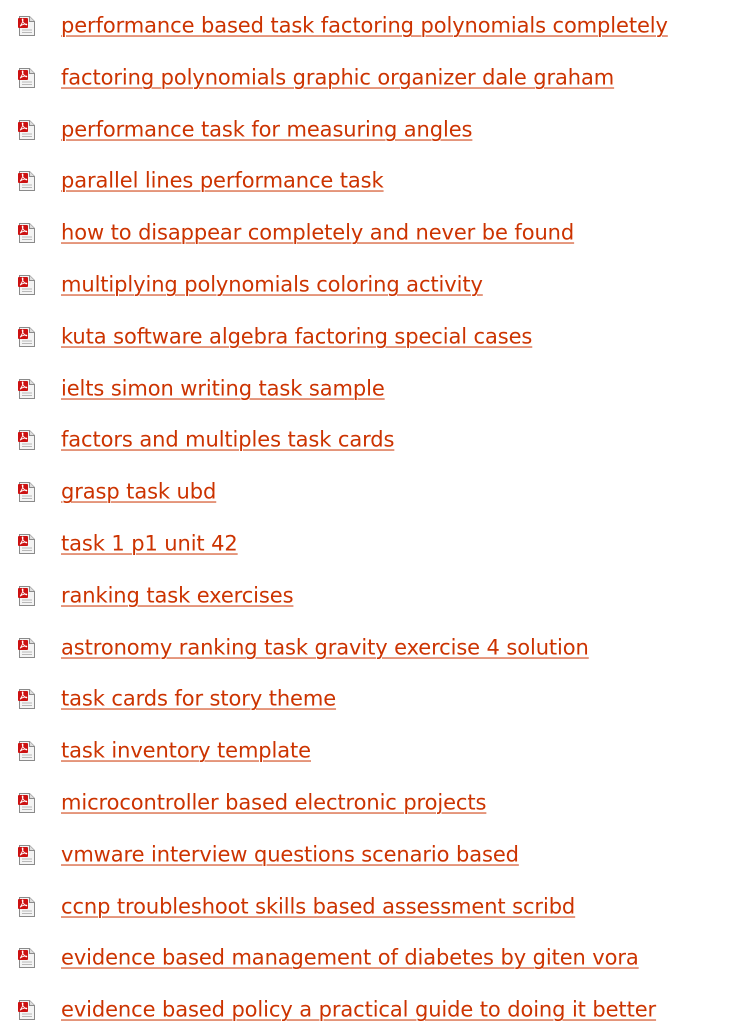 The width and height of the screenshot is (745, 1030). Describe the element at coordinates (177, 595) in the screenshot. I see `document-link: ranking task exercises` at that location.